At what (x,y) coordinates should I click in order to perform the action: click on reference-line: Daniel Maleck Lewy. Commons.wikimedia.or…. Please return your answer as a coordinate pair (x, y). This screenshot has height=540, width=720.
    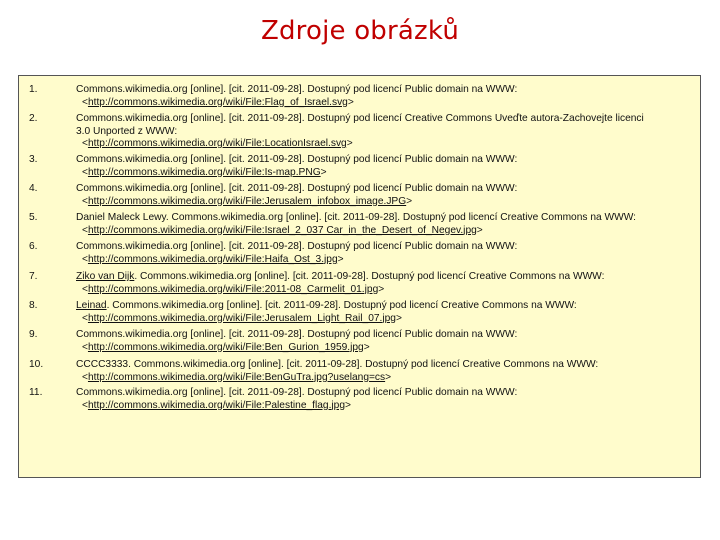
    Looking at the image, I should click on (356, 218).